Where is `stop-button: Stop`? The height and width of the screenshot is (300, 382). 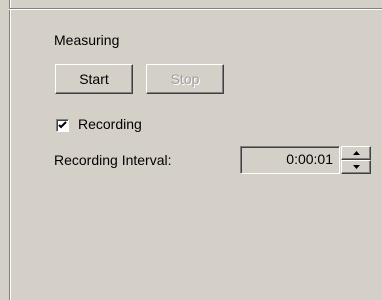
stop-button: Stop is located at coordinates (185, 79).